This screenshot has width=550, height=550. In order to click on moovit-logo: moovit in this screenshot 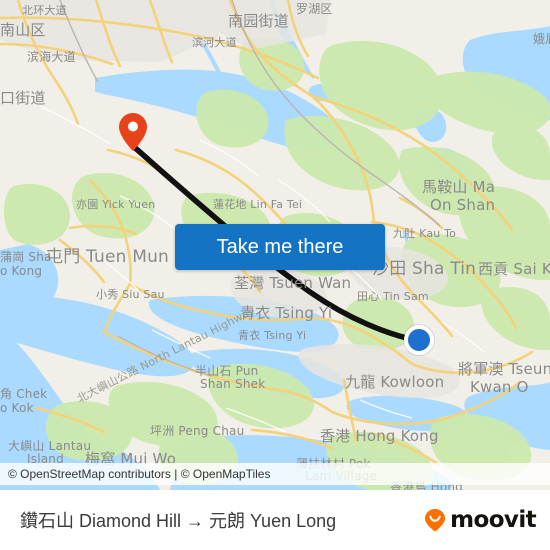, I will do `click(479, 520)`.